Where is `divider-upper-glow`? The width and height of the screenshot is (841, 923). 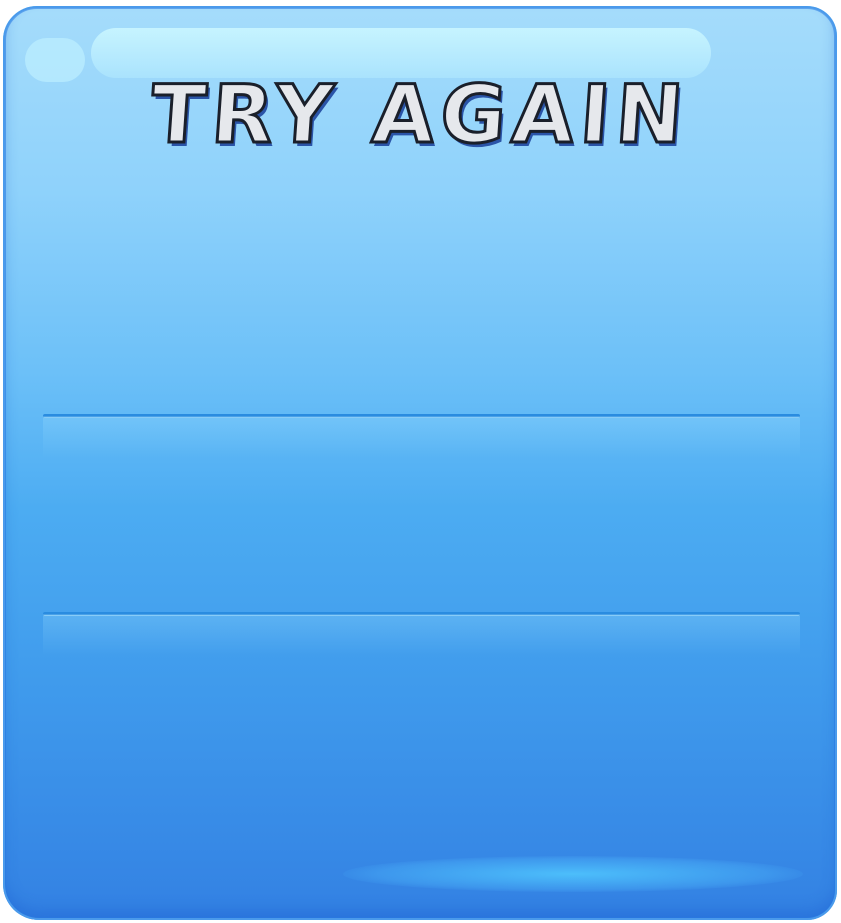
divider-upper-glow is located at coordinates (421, 438).